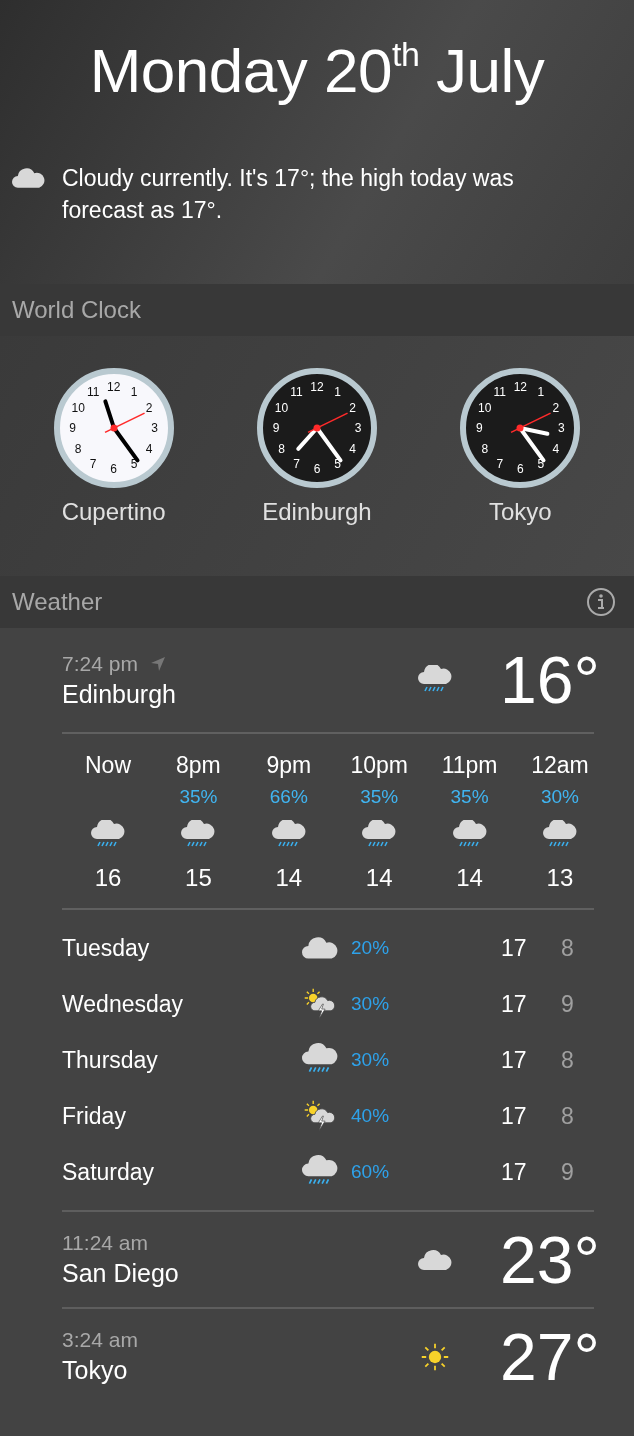 The image size is (634, 1436). What do you see at coordinates (106, 948) in the screenshot?
I see `day-name: Tuesday` at bounding box center [106, 948].